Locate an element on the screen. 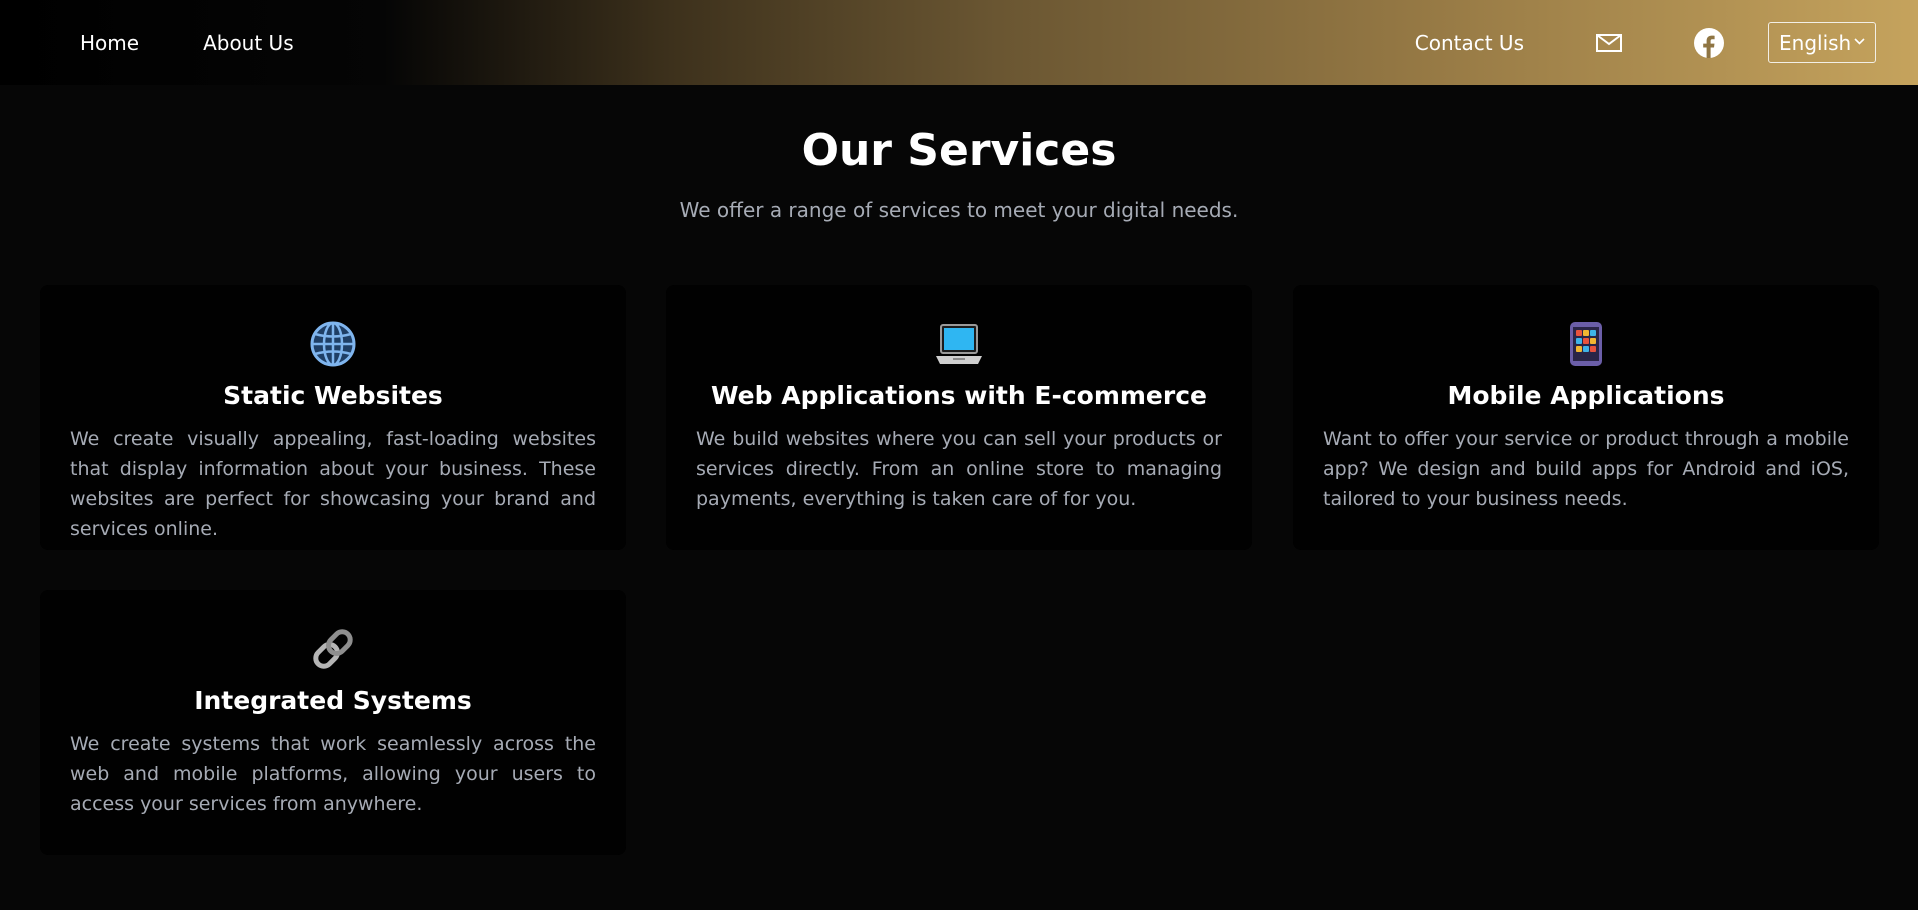 This screenshot has width=1918, height=910. nav-link-home: Home is located at coordinates (109, 43).